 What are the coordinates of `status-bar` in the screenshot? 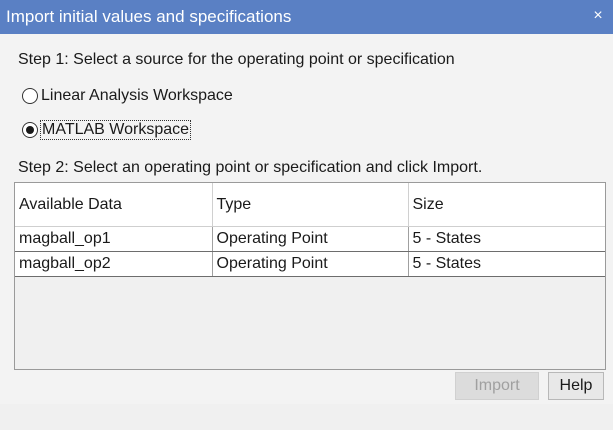 It's located at (306, 417).